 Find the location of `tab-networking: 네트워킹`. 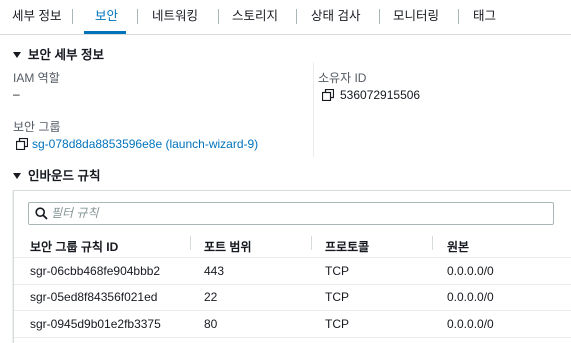

tab-networking: 네트워킹 is located at coordinates (175, 17).